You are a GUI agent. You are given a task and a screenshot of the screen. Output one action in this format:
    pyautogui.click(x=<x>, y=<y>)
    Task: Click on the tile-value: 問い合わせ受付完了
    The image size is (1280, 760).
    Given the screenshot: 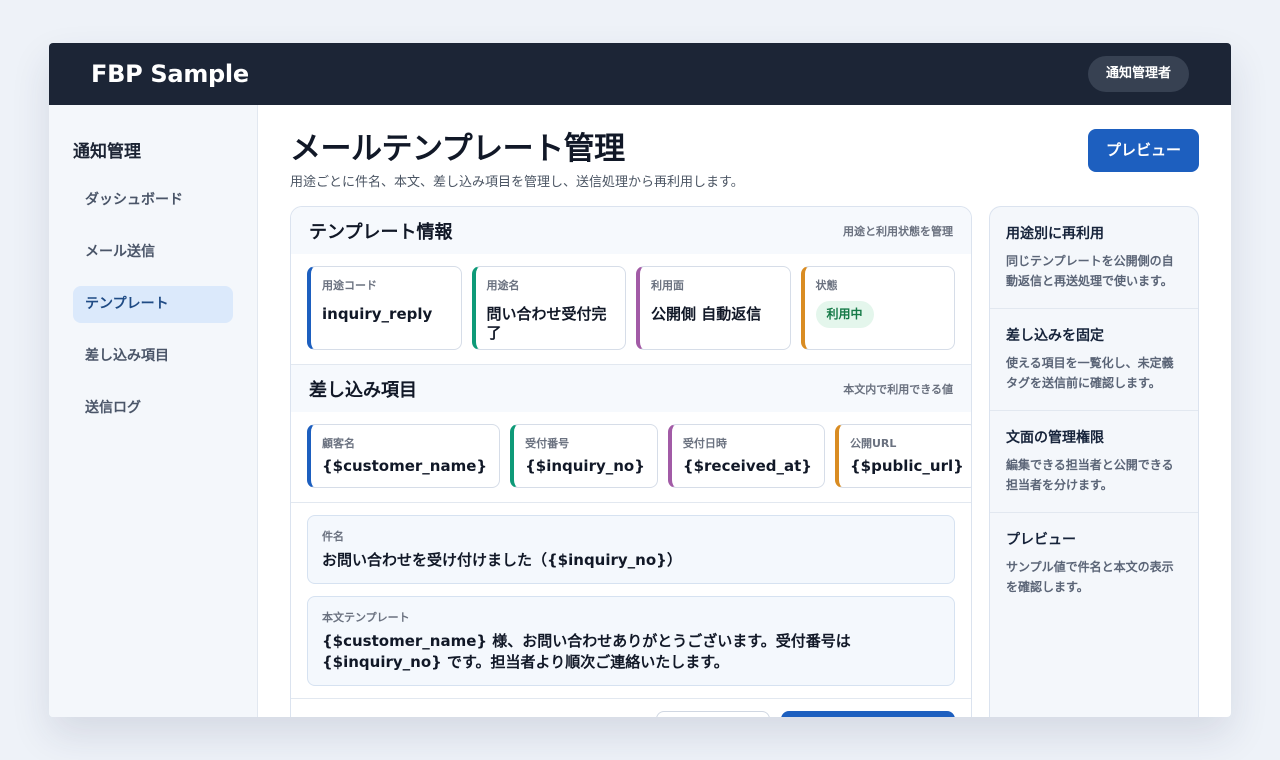 What is the action you would take?
    pyautogui.click(x=546, y=323)
    